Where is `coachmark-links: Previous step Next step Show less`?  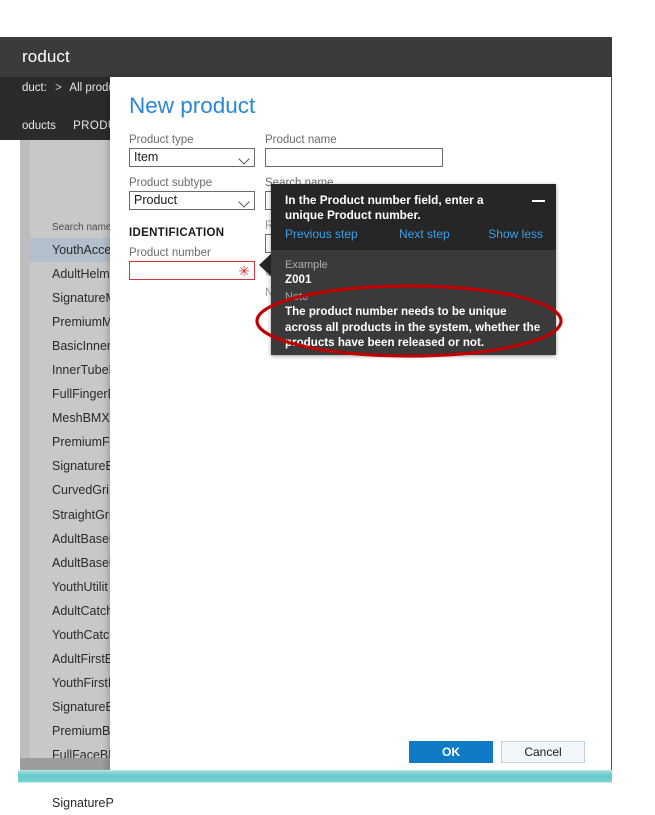 coachmark-links: Previous step Next step Show less is located at coordinates (413, 238).